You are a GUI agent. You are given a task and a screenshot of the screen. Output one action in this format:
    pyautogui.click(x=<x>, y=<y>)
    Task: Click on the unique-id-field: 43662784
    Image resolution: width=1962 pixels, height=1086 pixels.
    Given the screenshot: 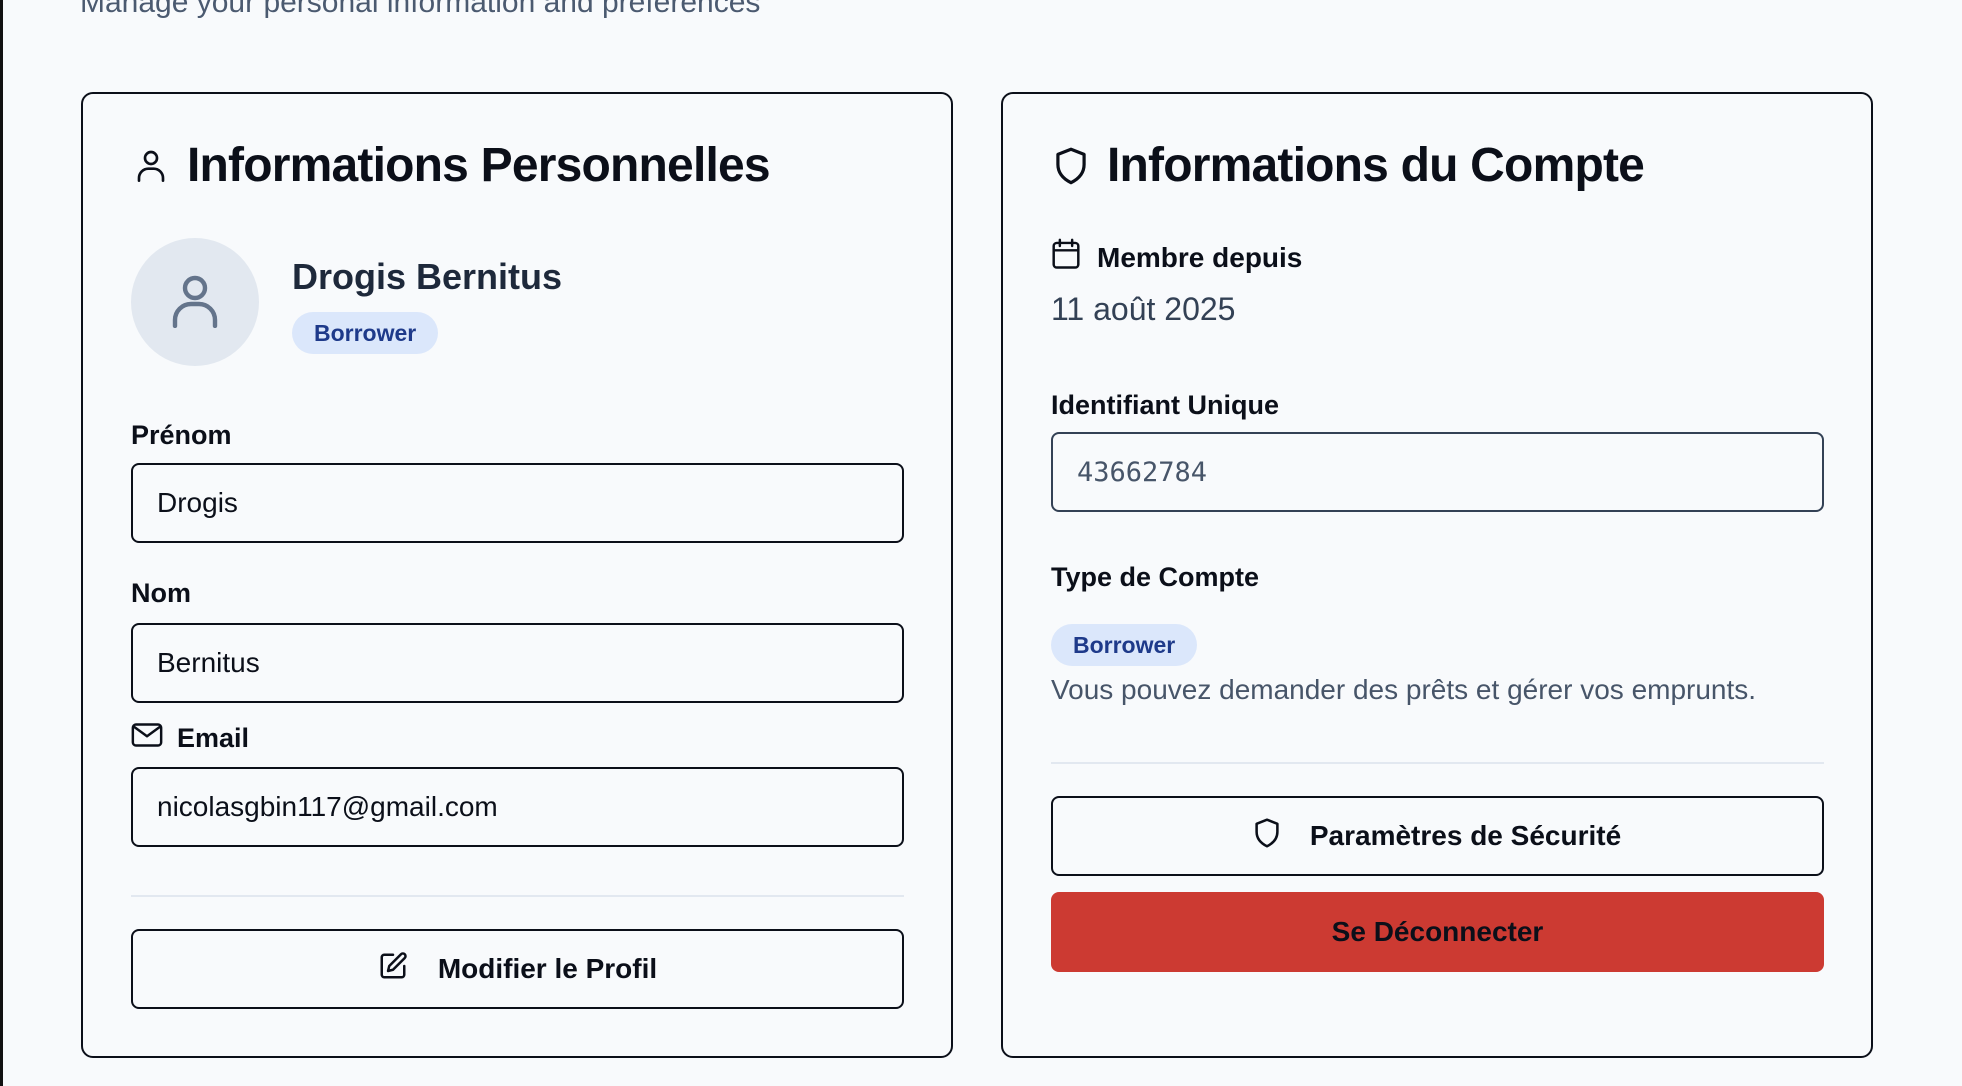 What is the action you would take?
    pyautogui.click(x=1437, y=472)
    